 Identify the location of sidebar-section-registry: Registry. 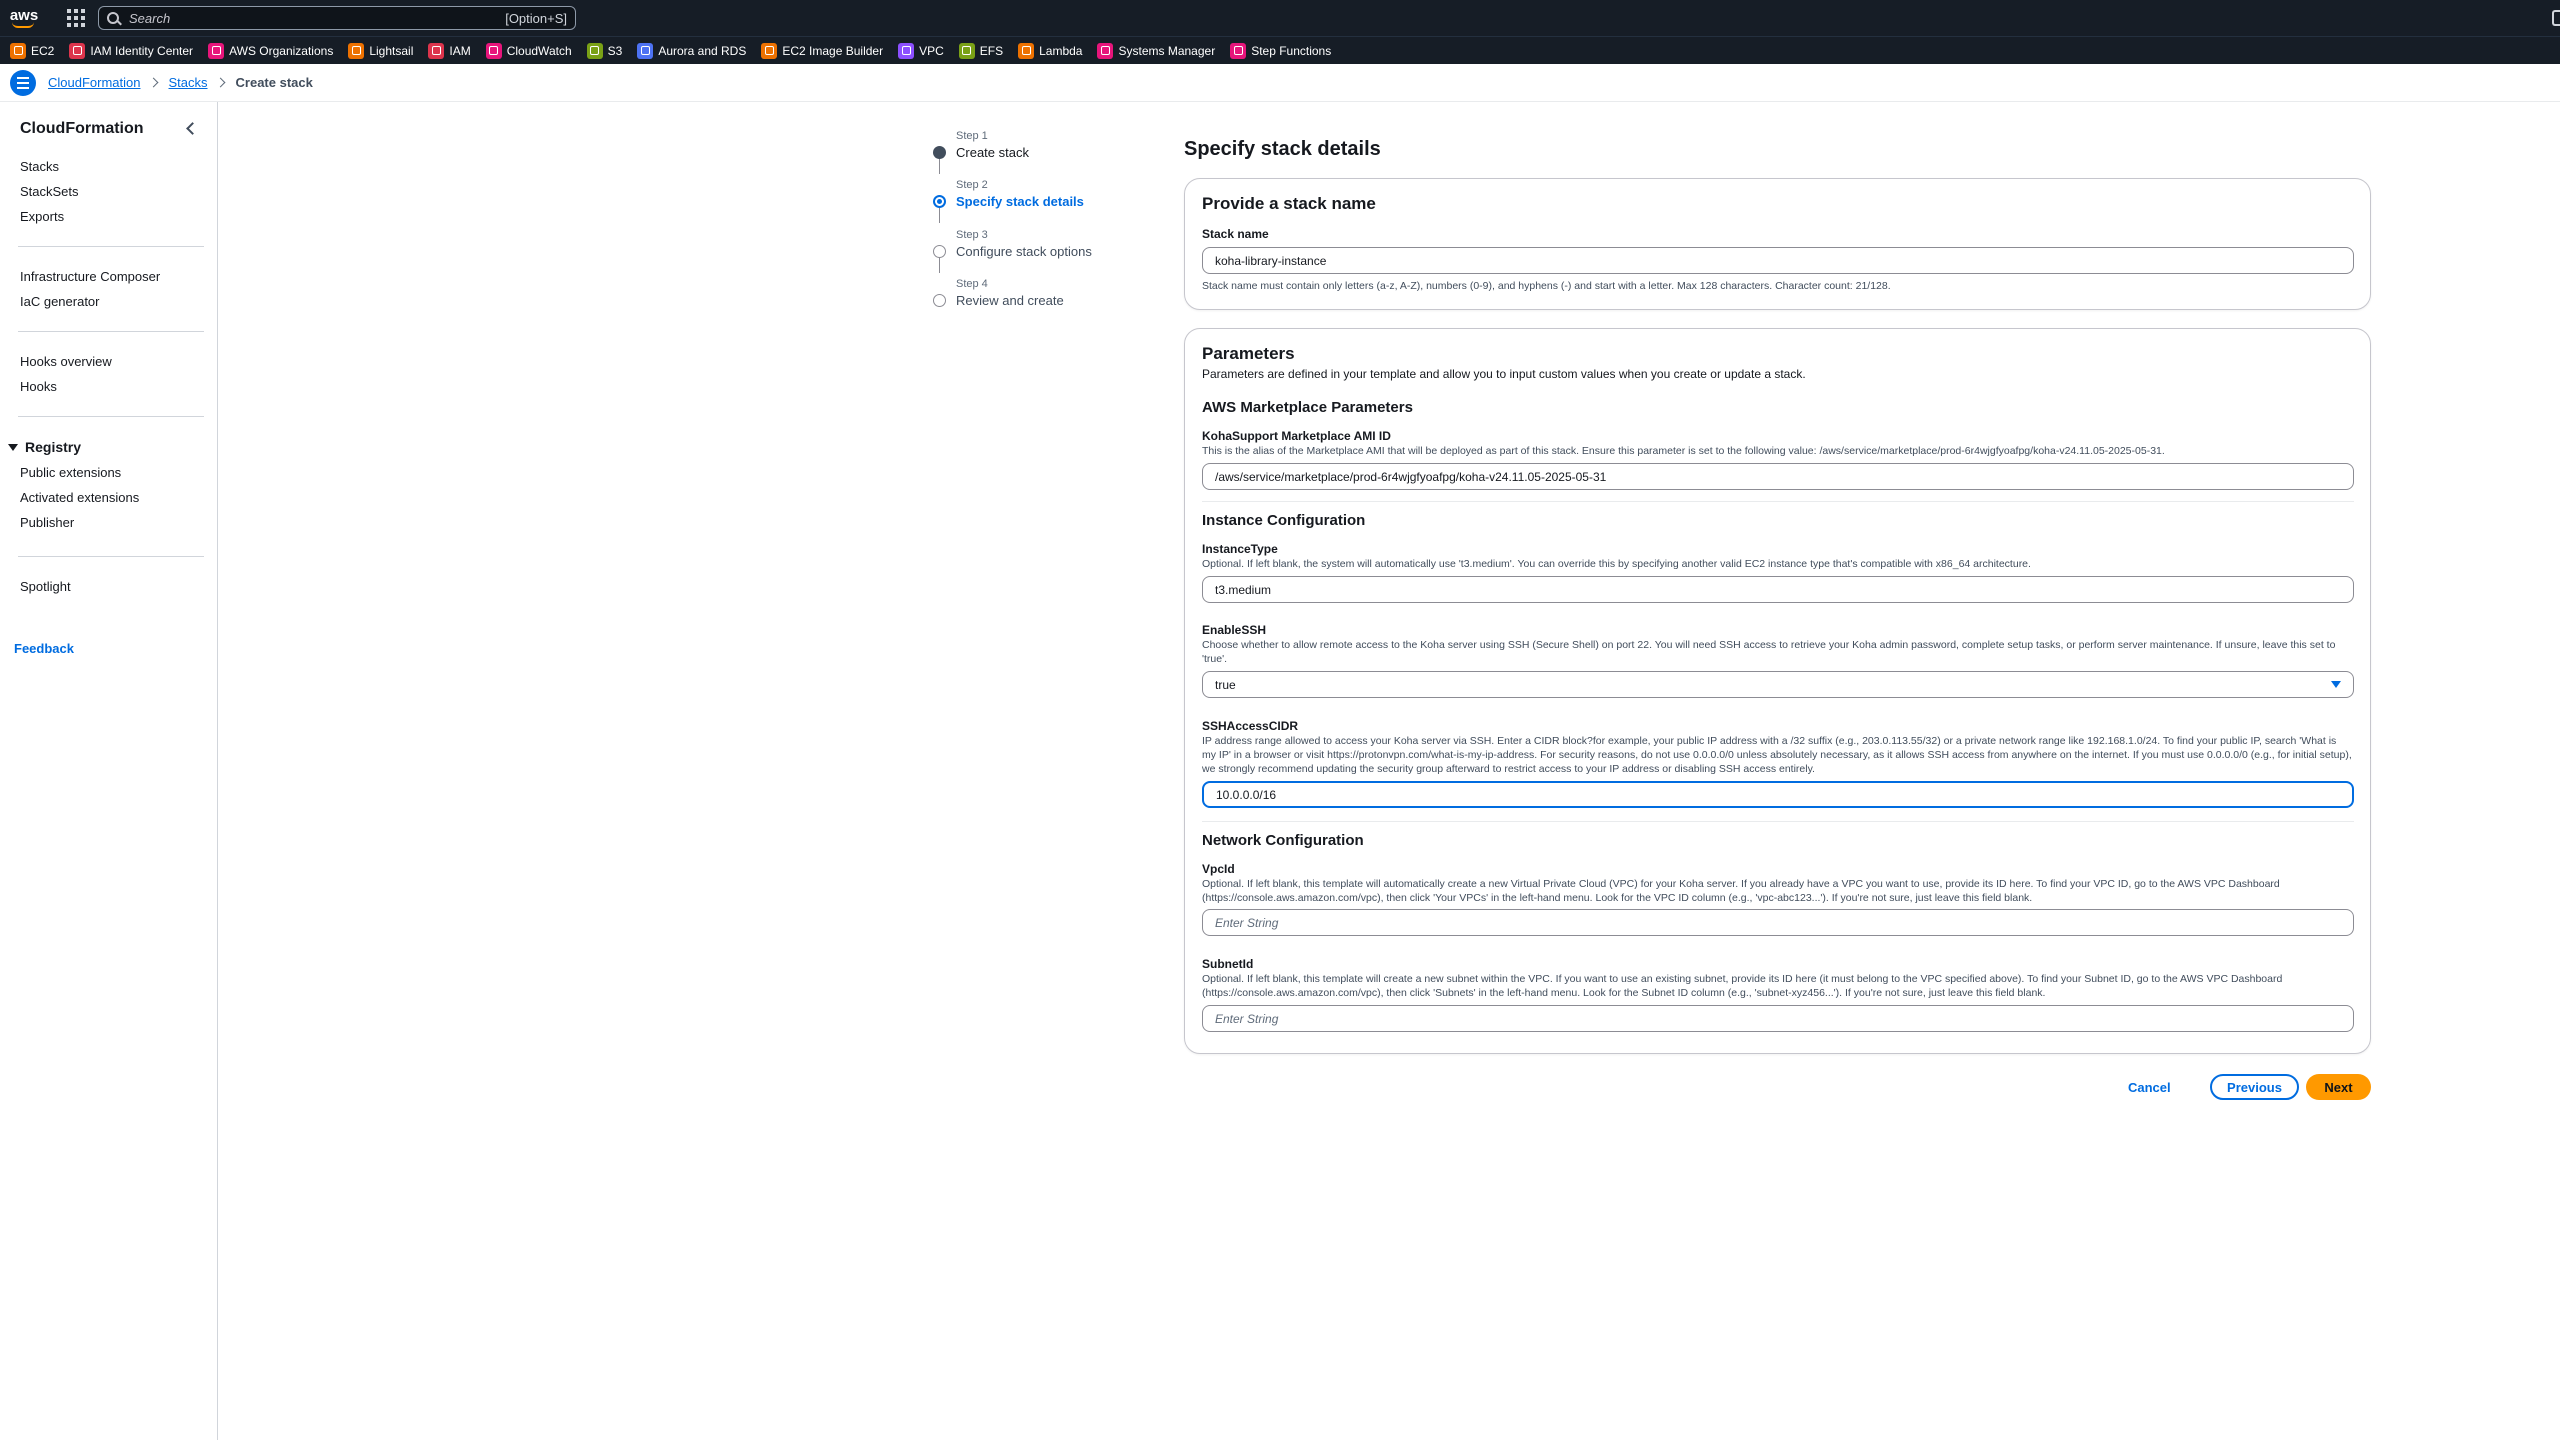
(44, 447).